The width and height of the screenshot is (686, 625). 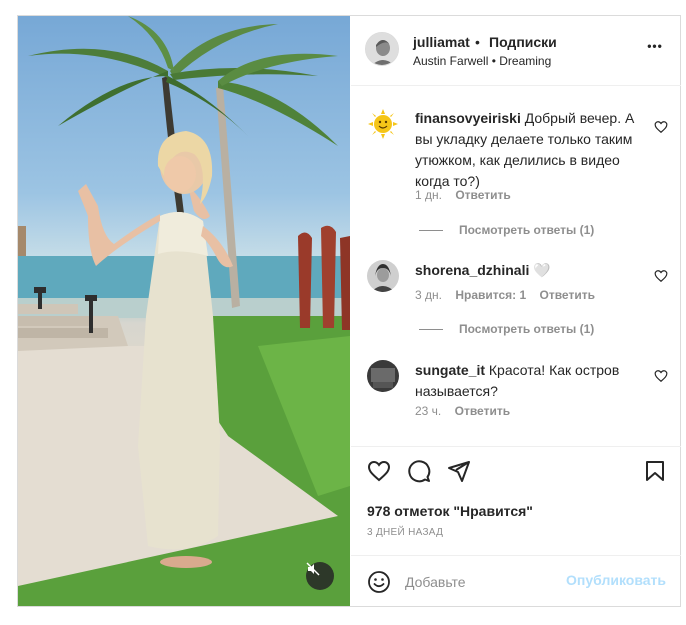 I want to click on add-comment-row: Опубликовать, so click(x=516, y=581).